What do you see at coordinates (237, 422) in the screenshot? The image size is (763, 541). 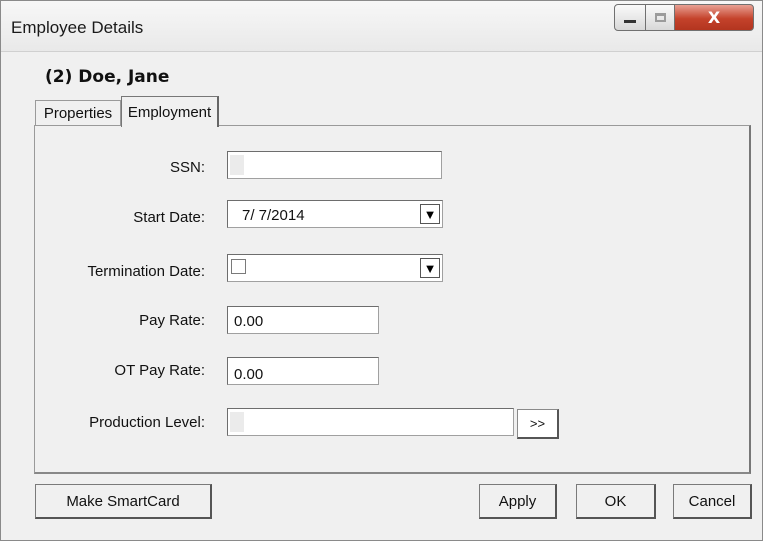 I see `production-level-input-stub` at bounding box center [237, 422].